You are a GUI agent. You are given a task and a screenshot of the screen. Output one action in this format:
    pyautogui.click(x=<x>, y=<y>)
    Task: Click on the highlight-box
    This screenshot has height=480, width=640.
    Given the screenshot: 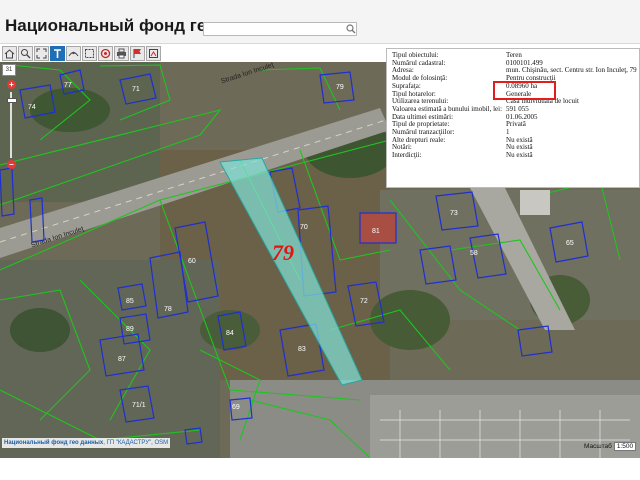 What is the action you would take?
    pyautogui.click(x=524, y=90)
    